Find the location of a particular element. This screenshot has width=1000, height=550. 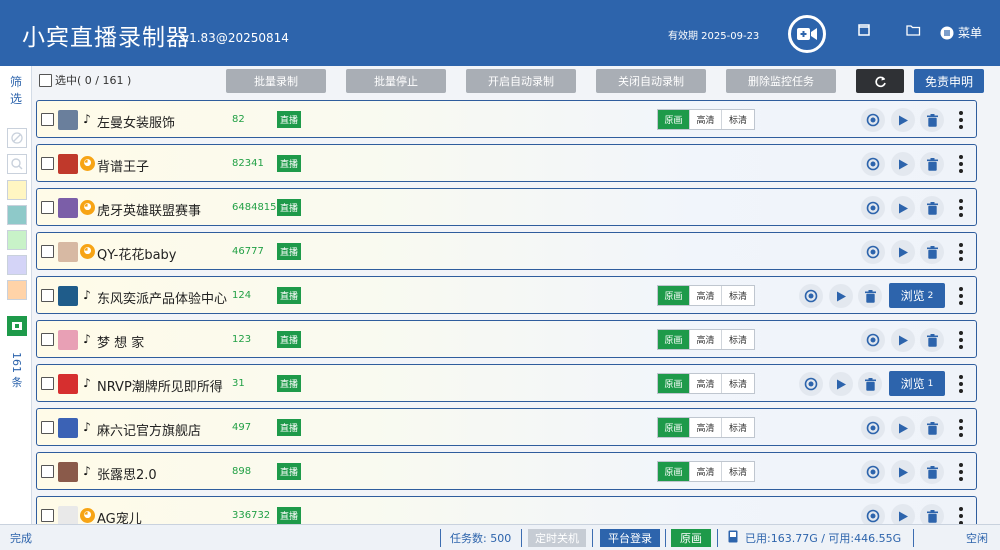

task-row: ♪ 东风奕派产品体验中心 124 直播 原画 高清 标清 浏览 2 is located at coordinates (506, 295).